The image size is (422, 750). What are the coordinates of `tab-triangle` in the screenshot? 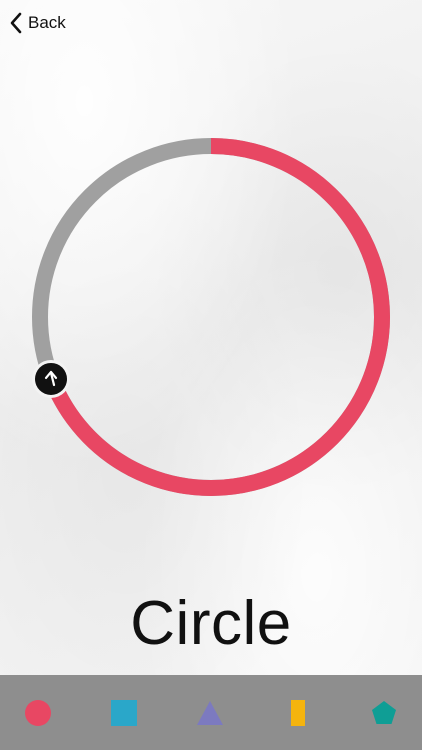 It's located at (210, 712).